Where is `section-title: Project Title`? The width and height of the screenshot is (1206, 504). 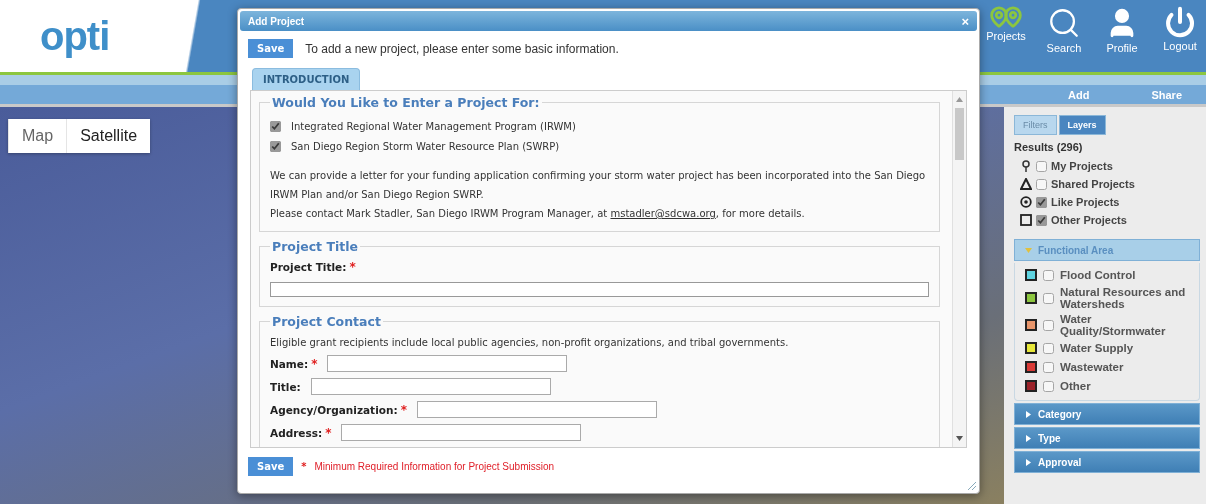 section-title: Project Title is located at coordinates (315, 246).